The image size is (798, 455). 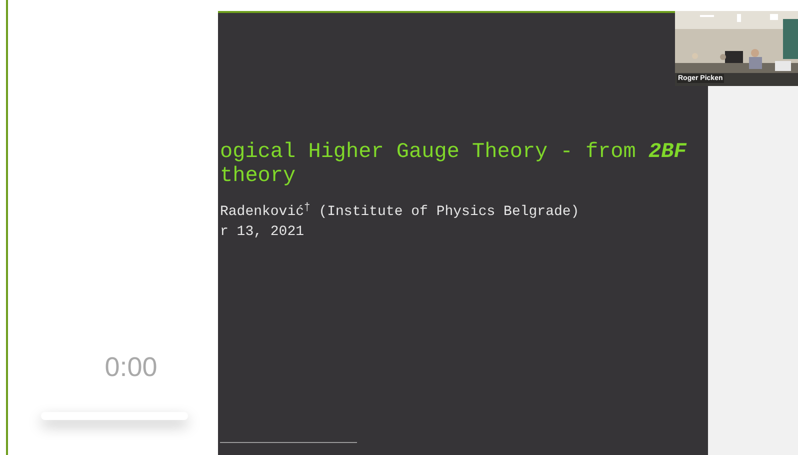 I want to click on slide-title: theory, so click(x=258, y=177).